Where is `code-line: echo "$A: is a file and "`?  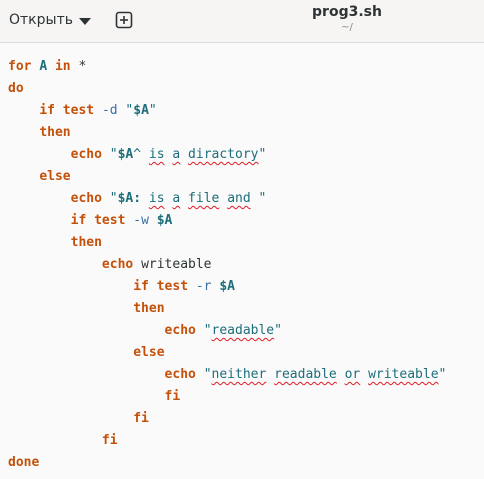
code-line: echo "$A: is a file and " is located at coordinates (227, 199).